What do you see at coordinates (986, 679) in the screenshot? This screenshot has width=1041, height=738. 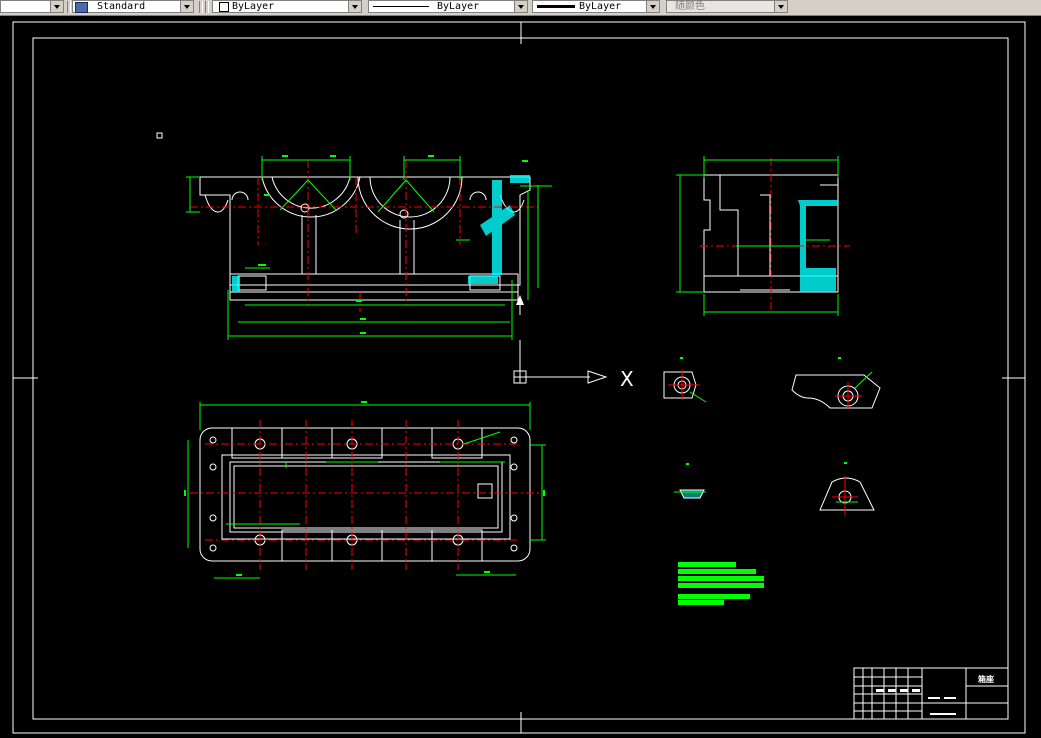 I see `title-block-title: 箱座` at bounding box center [986, 679].